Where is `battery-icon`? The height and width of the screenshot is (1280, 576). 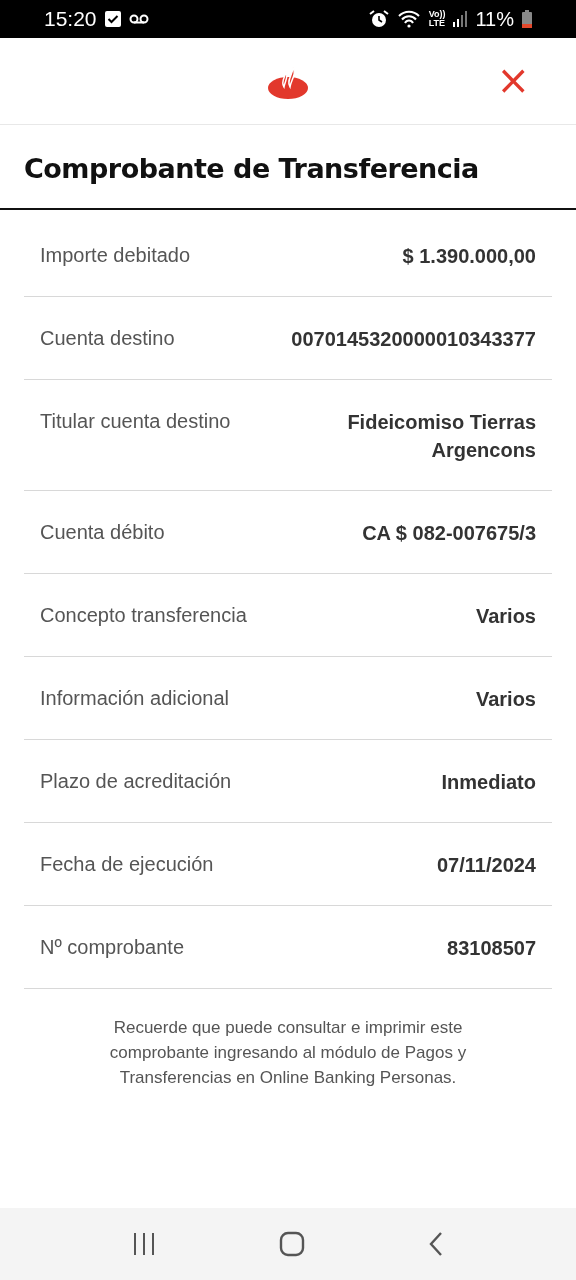 battery-icon is located at coordinates (527, 19).